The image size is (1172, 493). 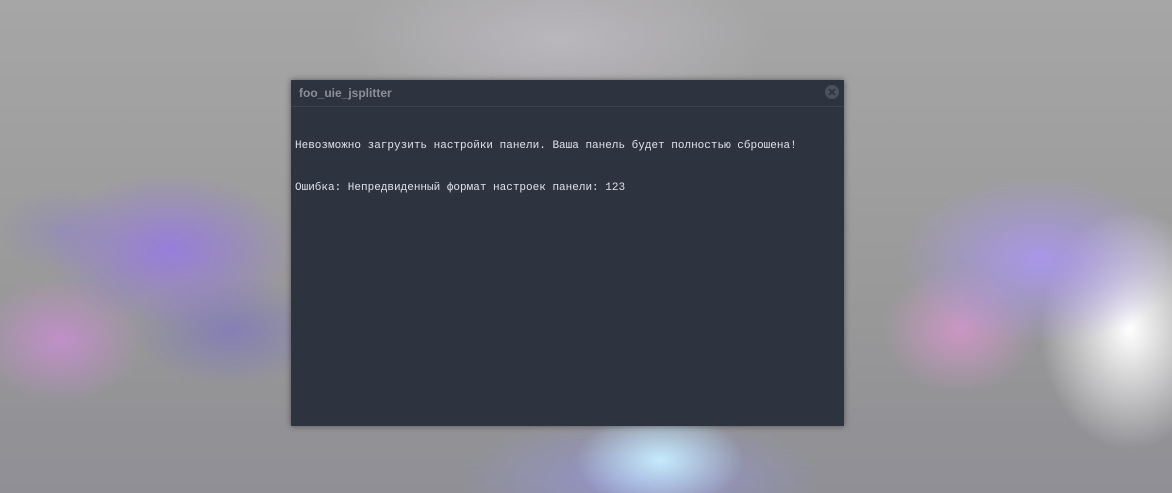 I want to click on dialog-title: foo_uie_jsplitter, so click(x=345, y=93).